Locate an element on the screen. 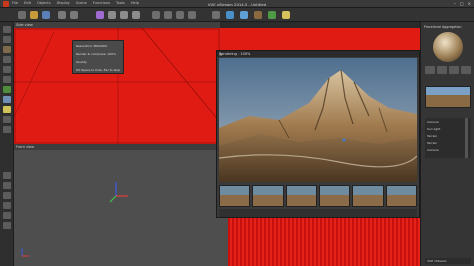  camera-tool-icon is located at coordinates (7, 119).